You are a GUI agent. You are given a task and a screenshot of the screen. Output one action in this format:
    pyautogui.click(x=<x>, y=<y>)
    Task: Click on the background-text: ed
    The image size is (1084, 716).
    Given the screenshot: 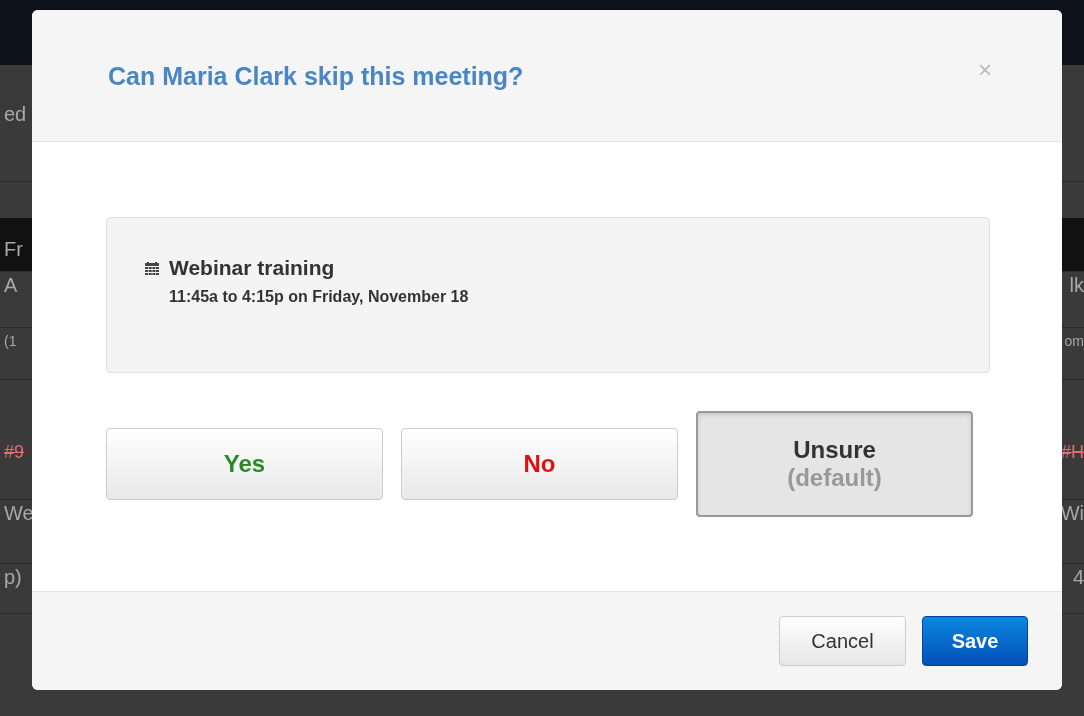 What is the action you would take?
    pyautogui.click(x=15, y=114)
    